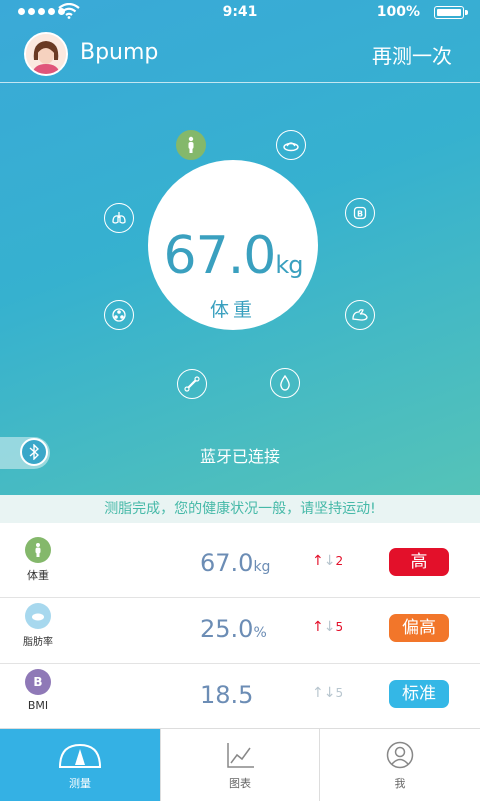 Image resolution: width=480 pixels, height=801 pixels. I want to click on muscle-icon, so click(360, 315).